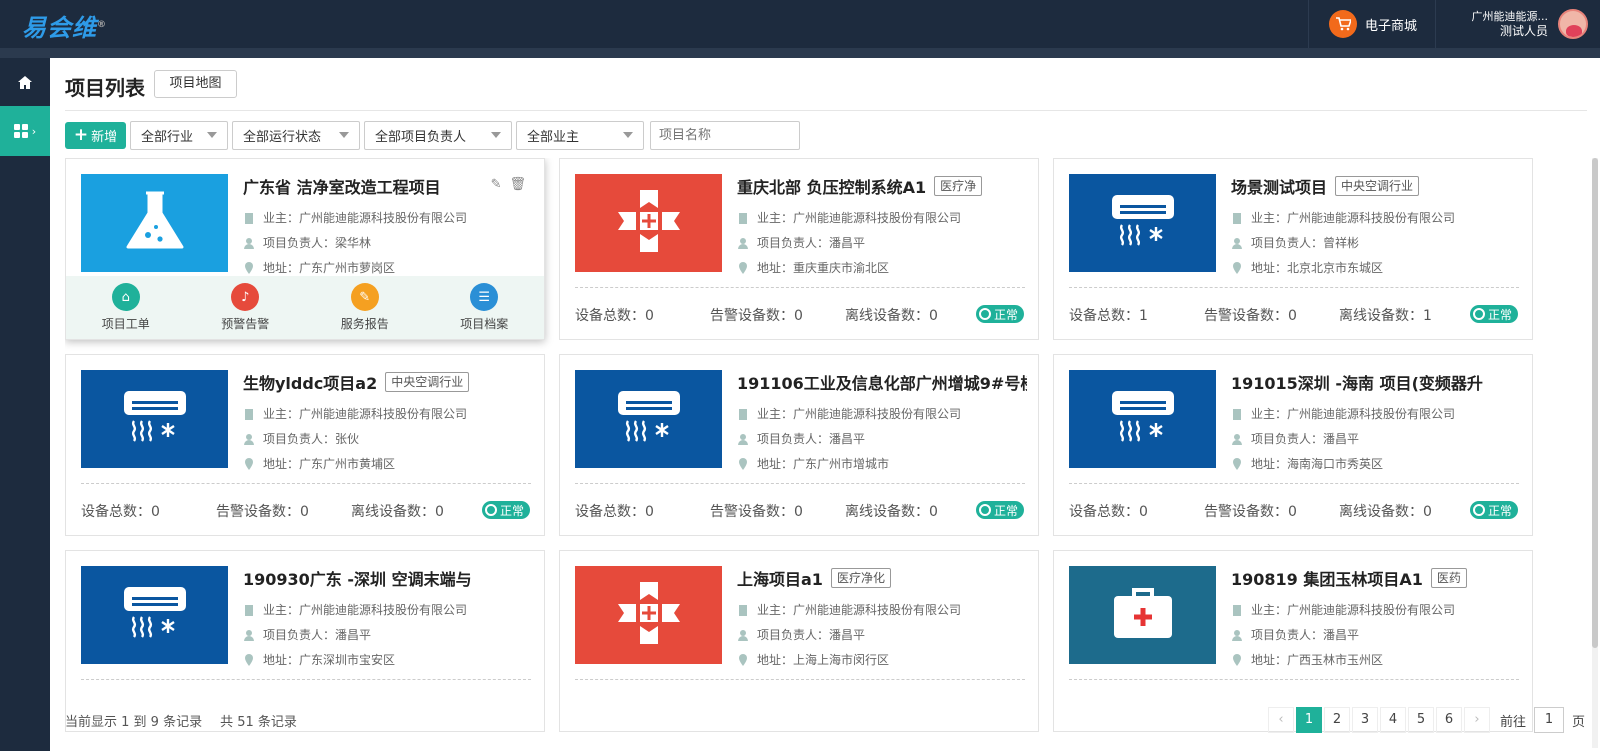 Image resolution: width=1600 pixels, height=751 pixels. I want to click on project-title: 190930广东 -深圳 空调末端与, so click(388, 578).